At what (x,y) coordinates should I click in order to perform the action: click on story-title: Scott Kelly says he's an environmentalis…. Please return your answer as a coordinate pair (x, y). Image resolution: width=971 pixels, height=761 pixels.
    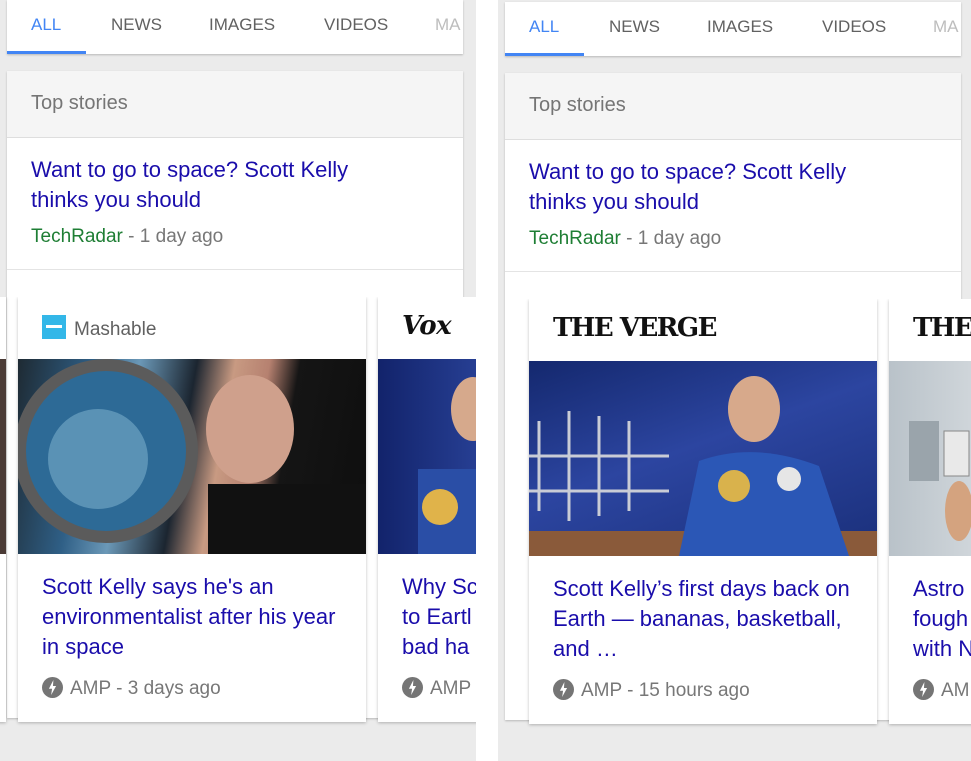
    Looking at the image, I should click on (192, 617).